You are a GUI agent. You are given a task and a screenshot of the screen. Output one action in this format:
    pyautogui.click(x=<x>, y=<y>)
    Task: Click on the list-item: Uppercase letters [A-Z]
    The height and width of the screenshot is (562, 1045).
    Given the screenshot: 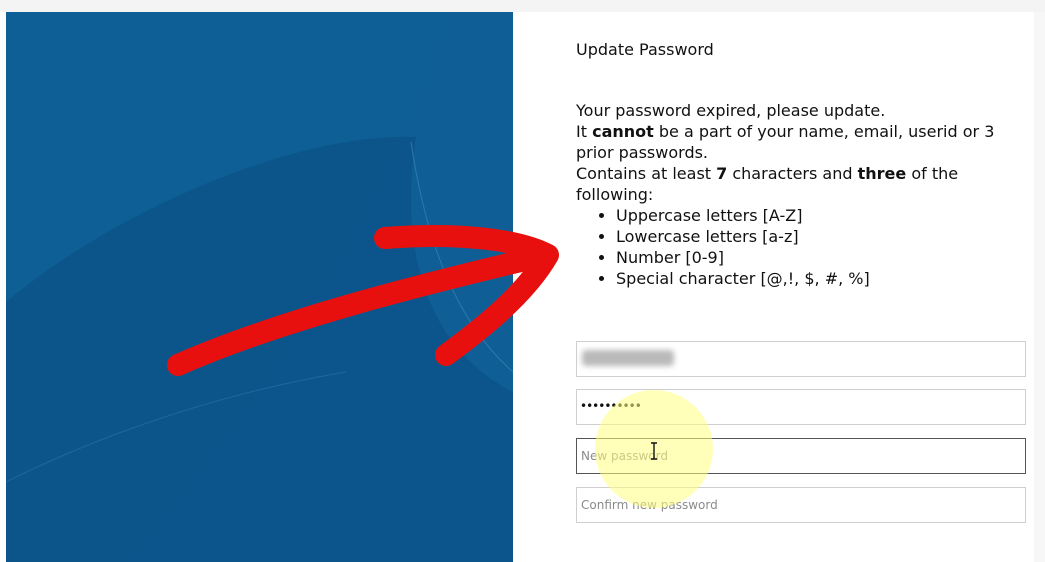 What is the action you would take?
    pyautogui.click(x=821, y=215)
    